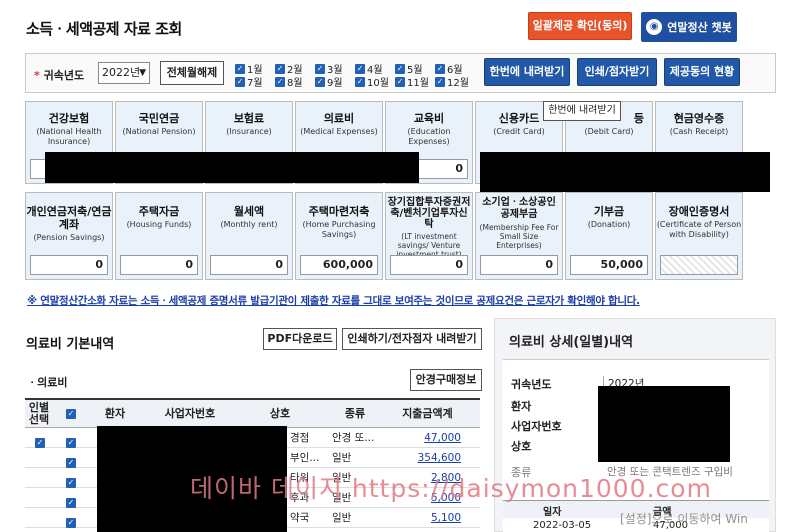  I want to click on row-business-name: 약국, so click(300, 518).